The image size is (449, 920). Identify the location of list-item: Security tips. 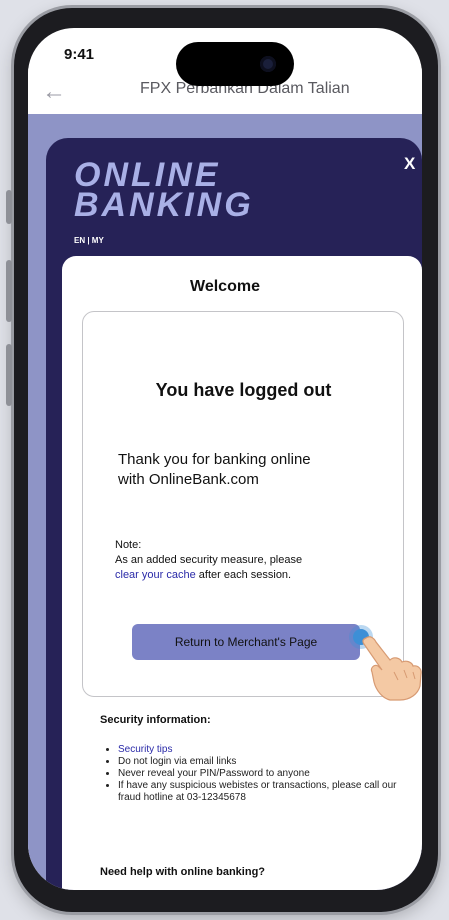
(265, 750).